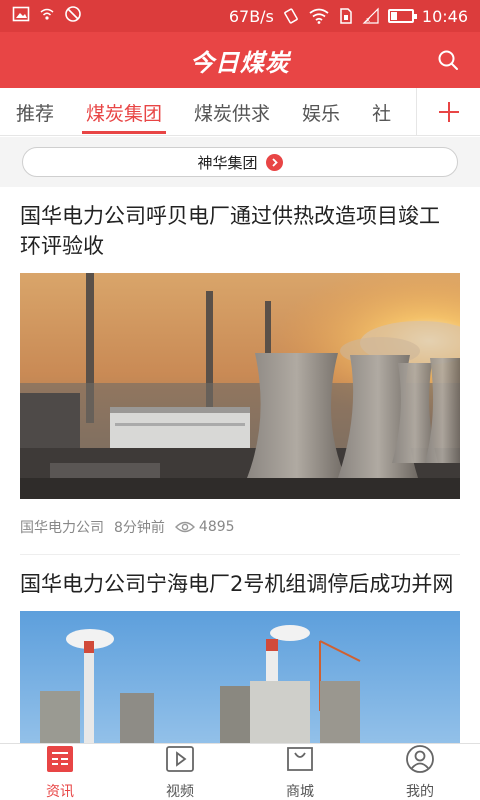  I want to click on plus-icon, so click(448, 111).